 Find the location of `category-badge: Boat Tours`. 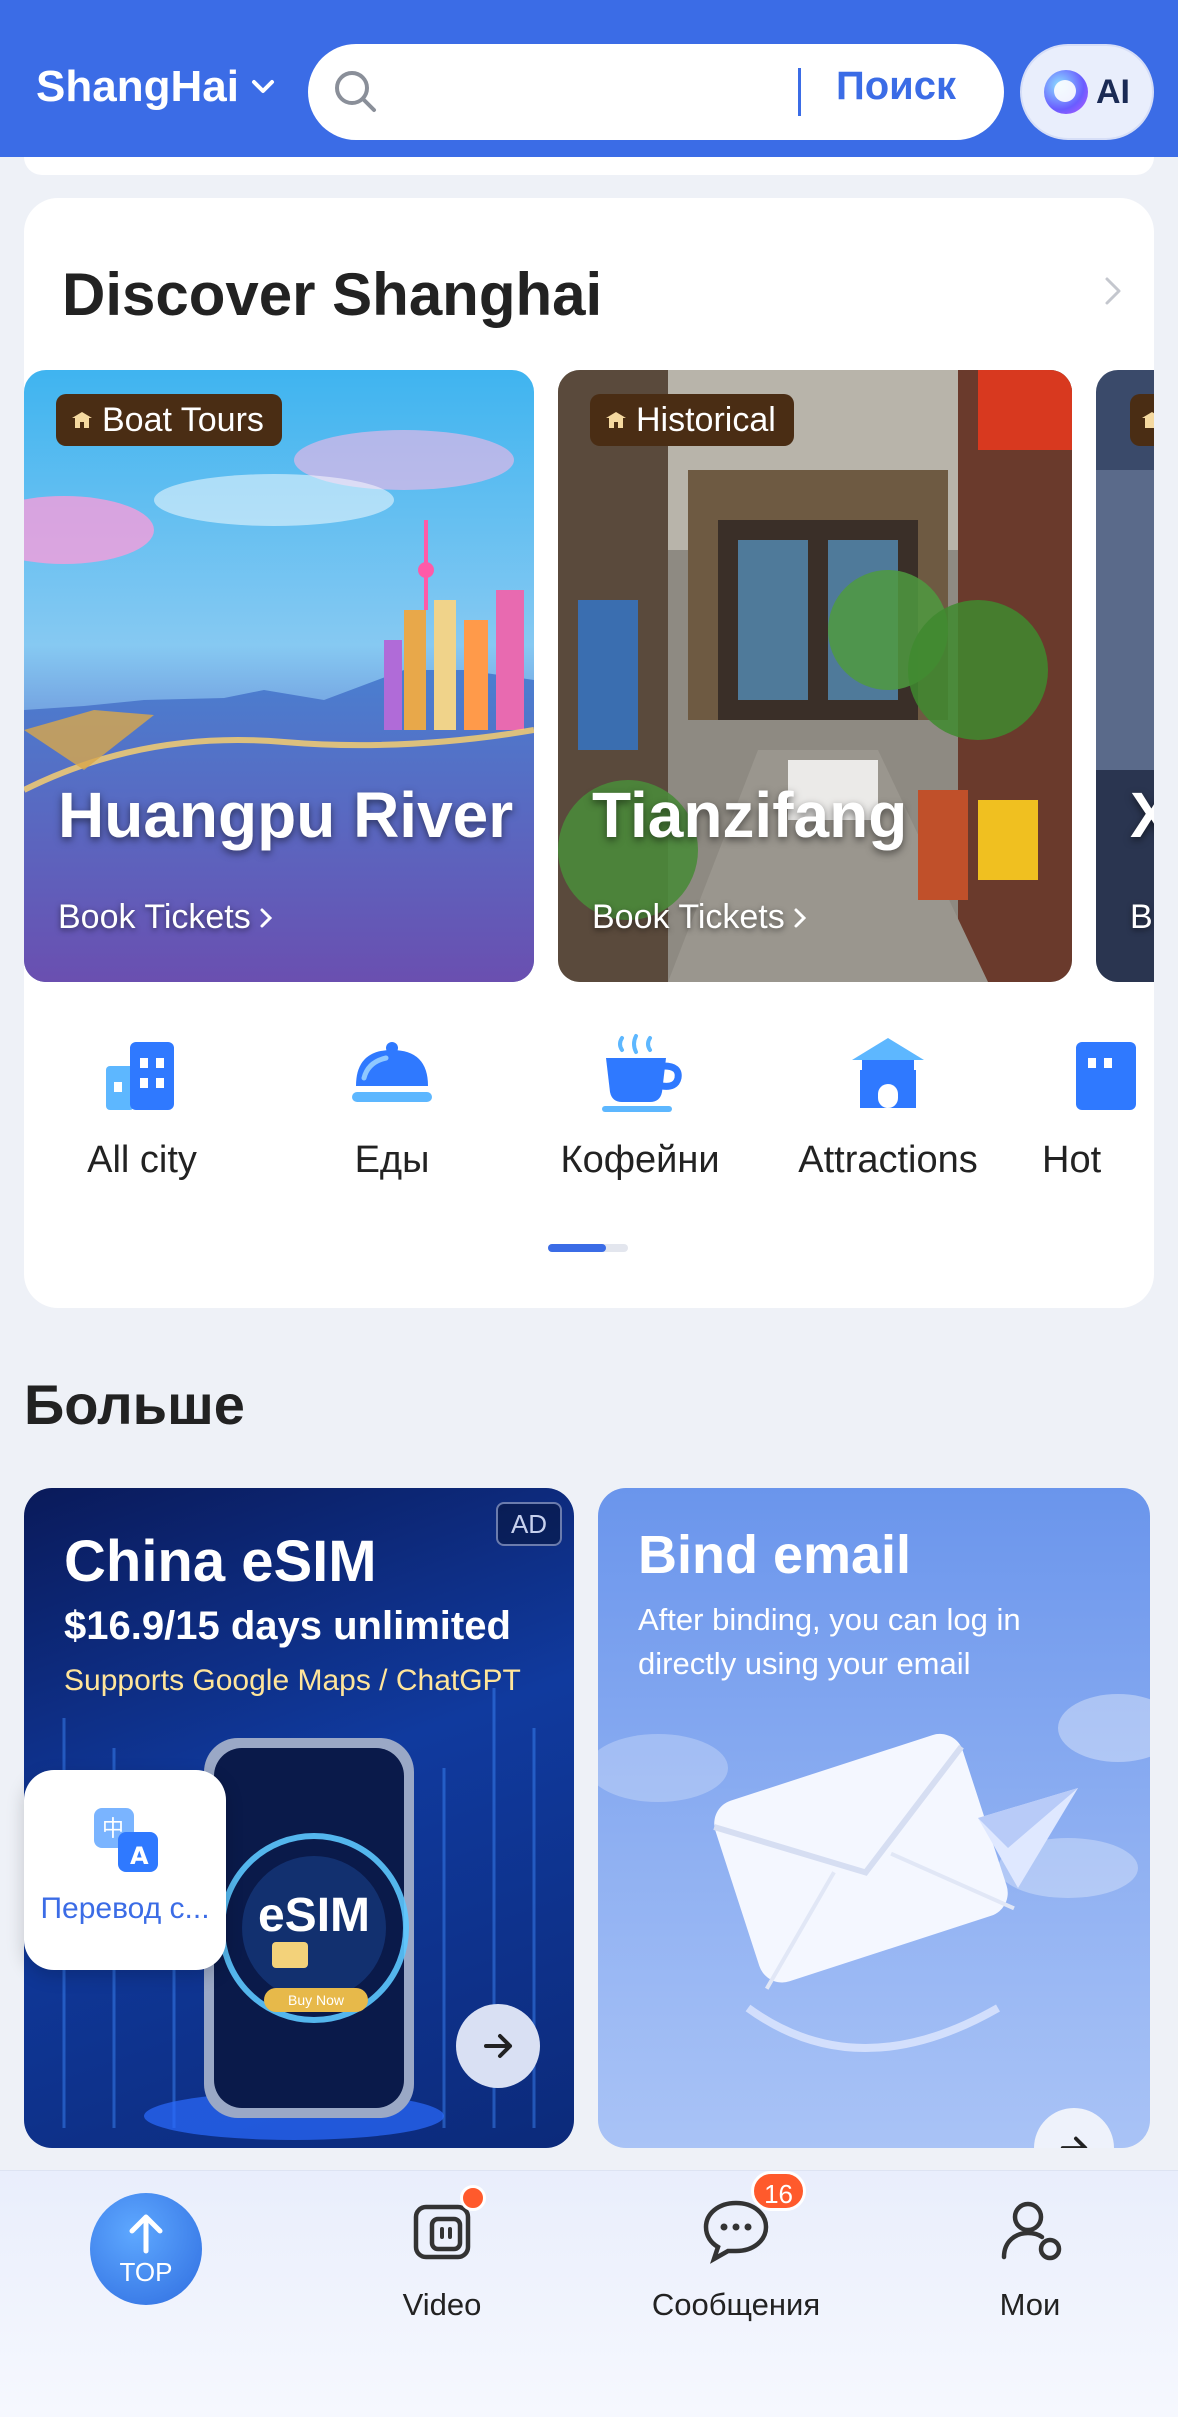

category-badge: Boat Tours is located at coordinates (169, 420).